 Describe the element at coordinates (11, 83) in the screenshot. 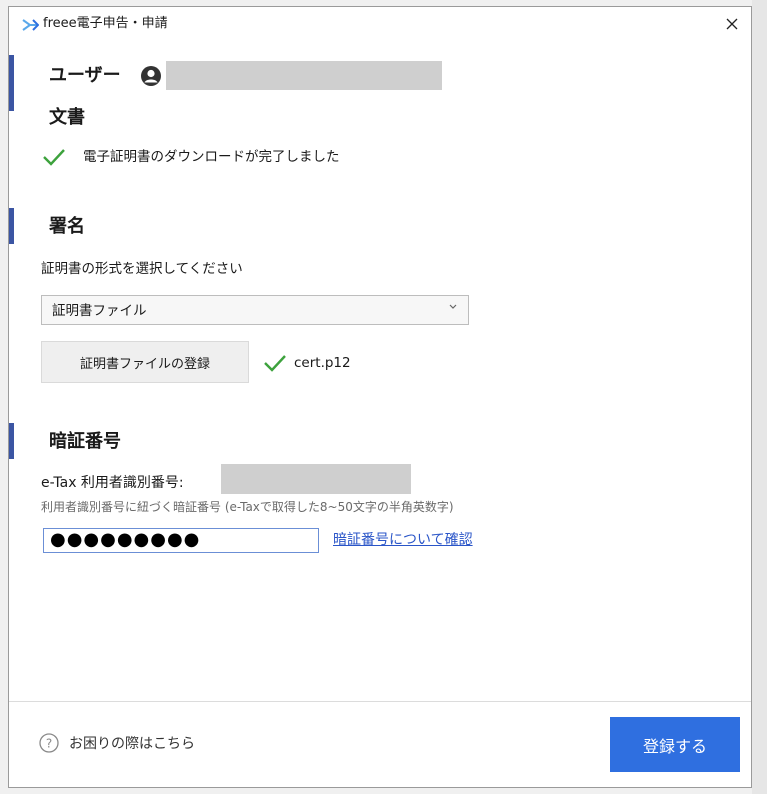

I see `section-accent-user` at that location.